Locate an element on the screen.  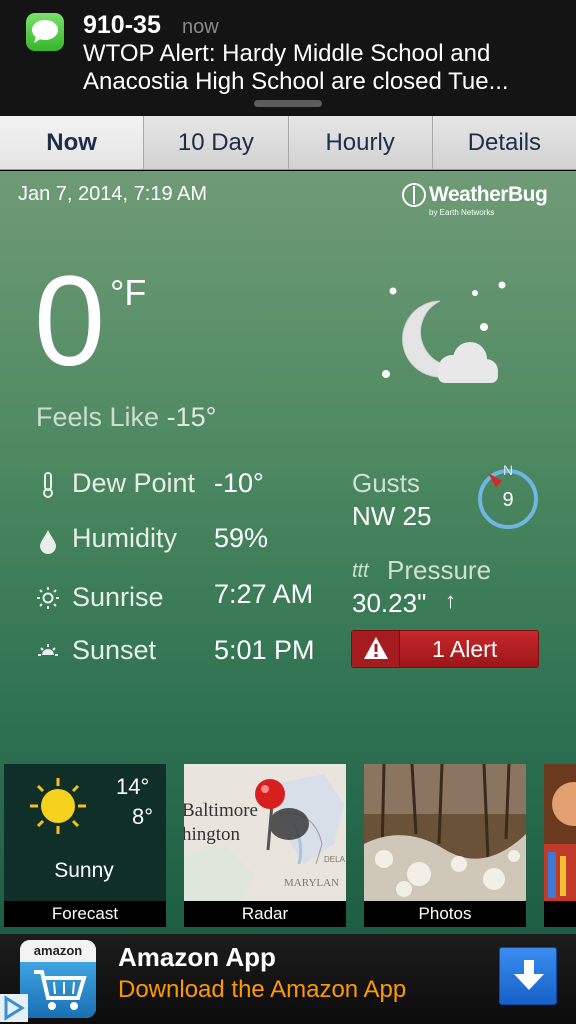
photos-tile: Photos is located at coordinates (445, 845).